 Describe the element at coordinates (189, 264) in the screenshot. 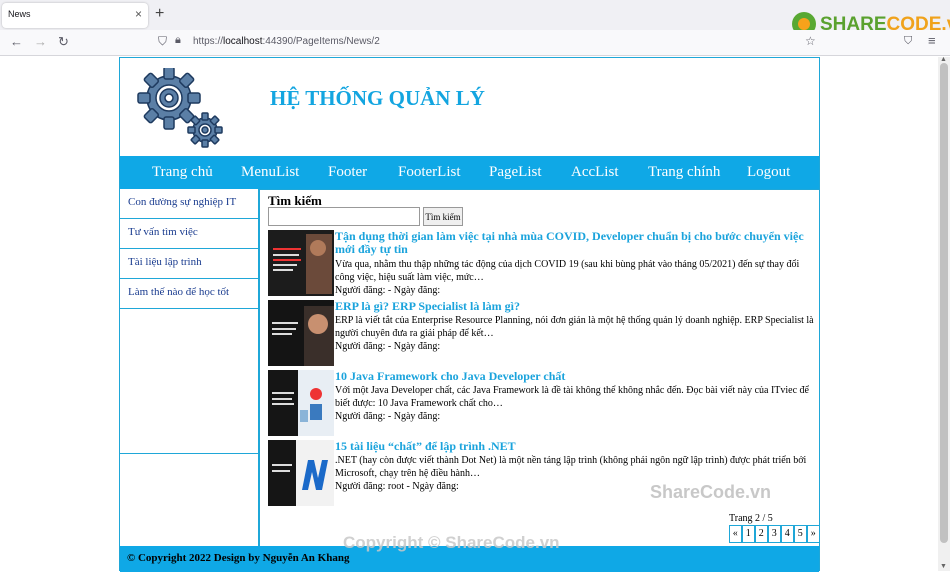

I see `sidebar-item-programming-docs: Tài liệu lập trình` at that location.